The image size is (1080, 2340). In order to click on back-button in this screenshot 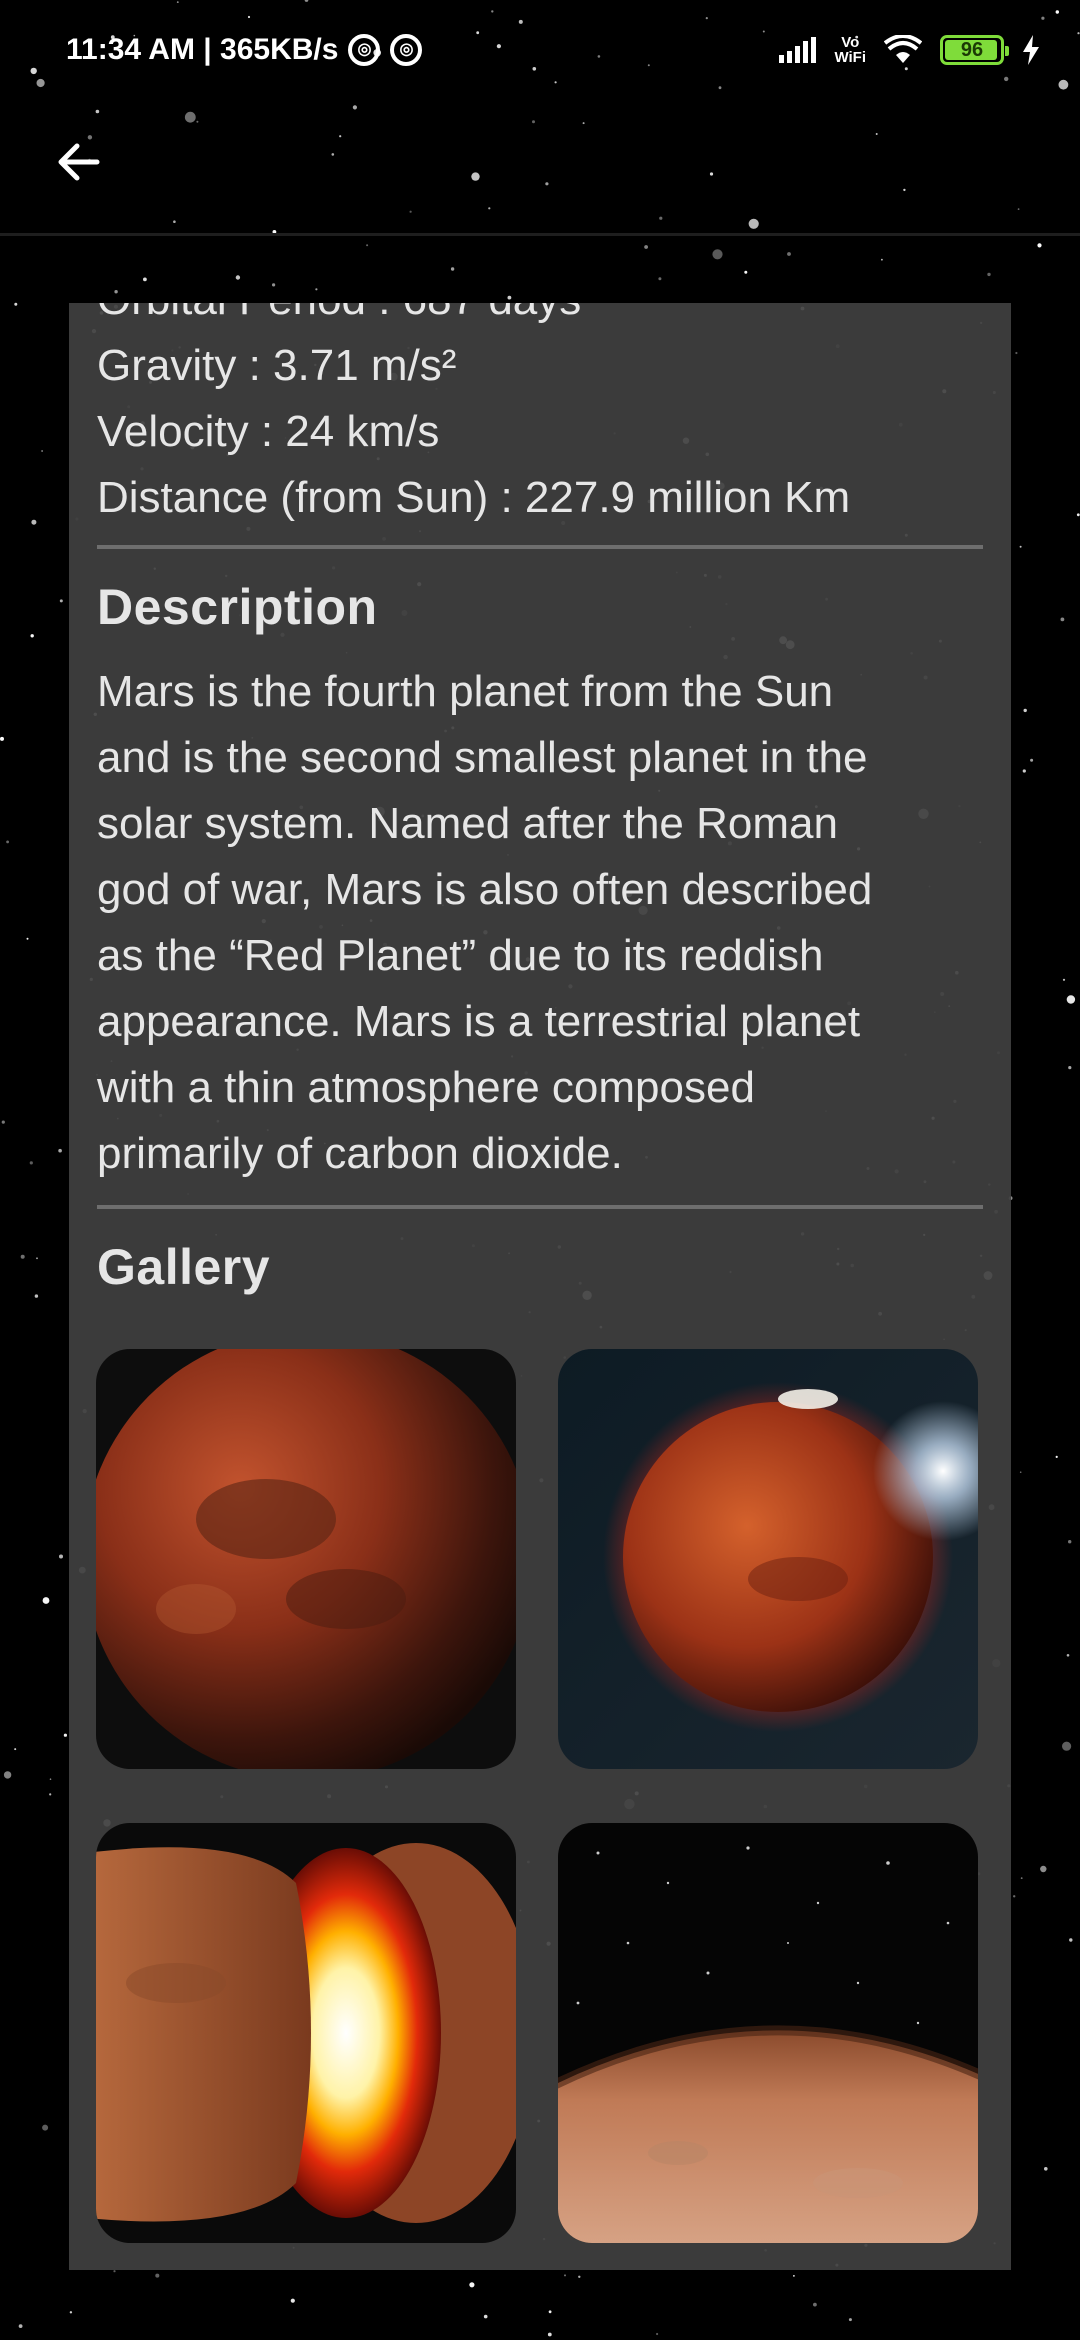, I will do `click(78, 162)`.